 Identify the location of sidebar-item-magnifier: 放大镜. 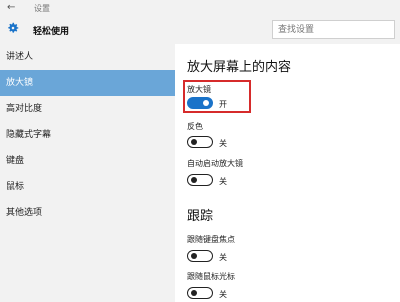
(87, 83).